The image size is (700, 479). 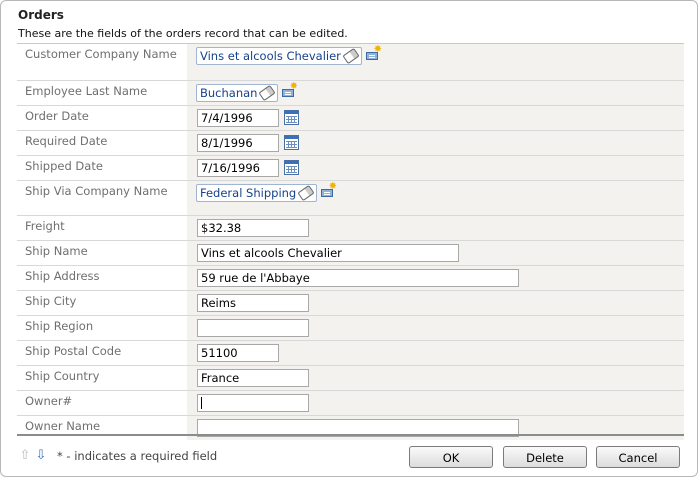 I want to click on field-value-cell: Federal Shipping ✸, so click(x=435, y=198).